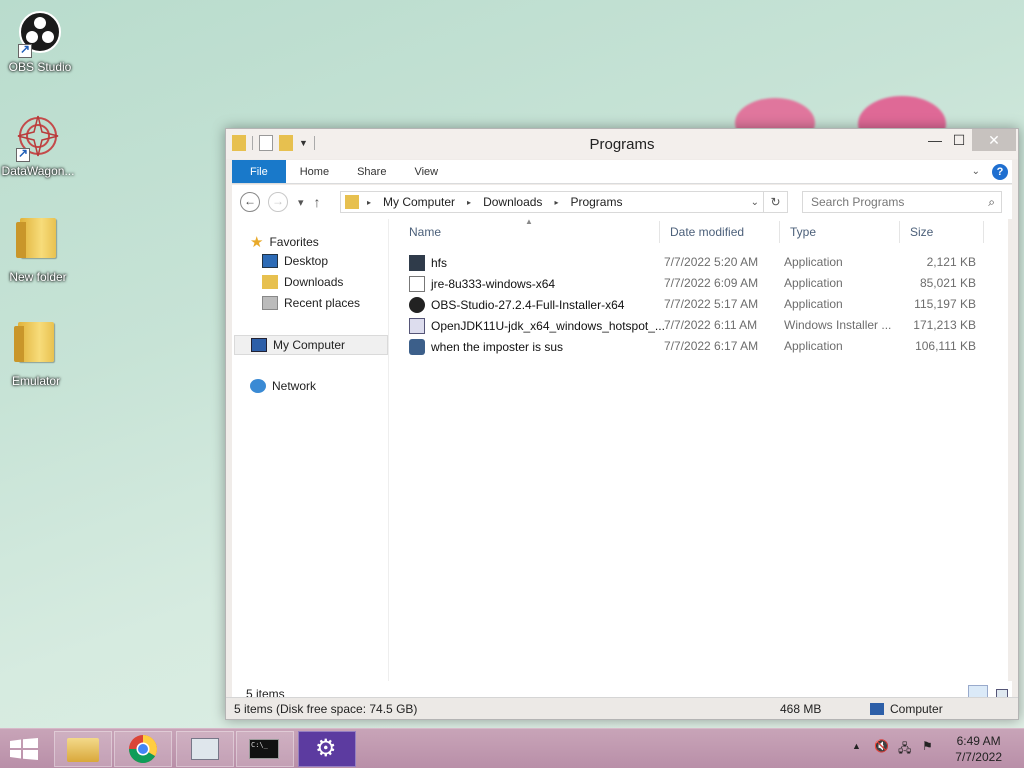  I want to click on taskbar-settings-app: ⚙, so click(327, 749).